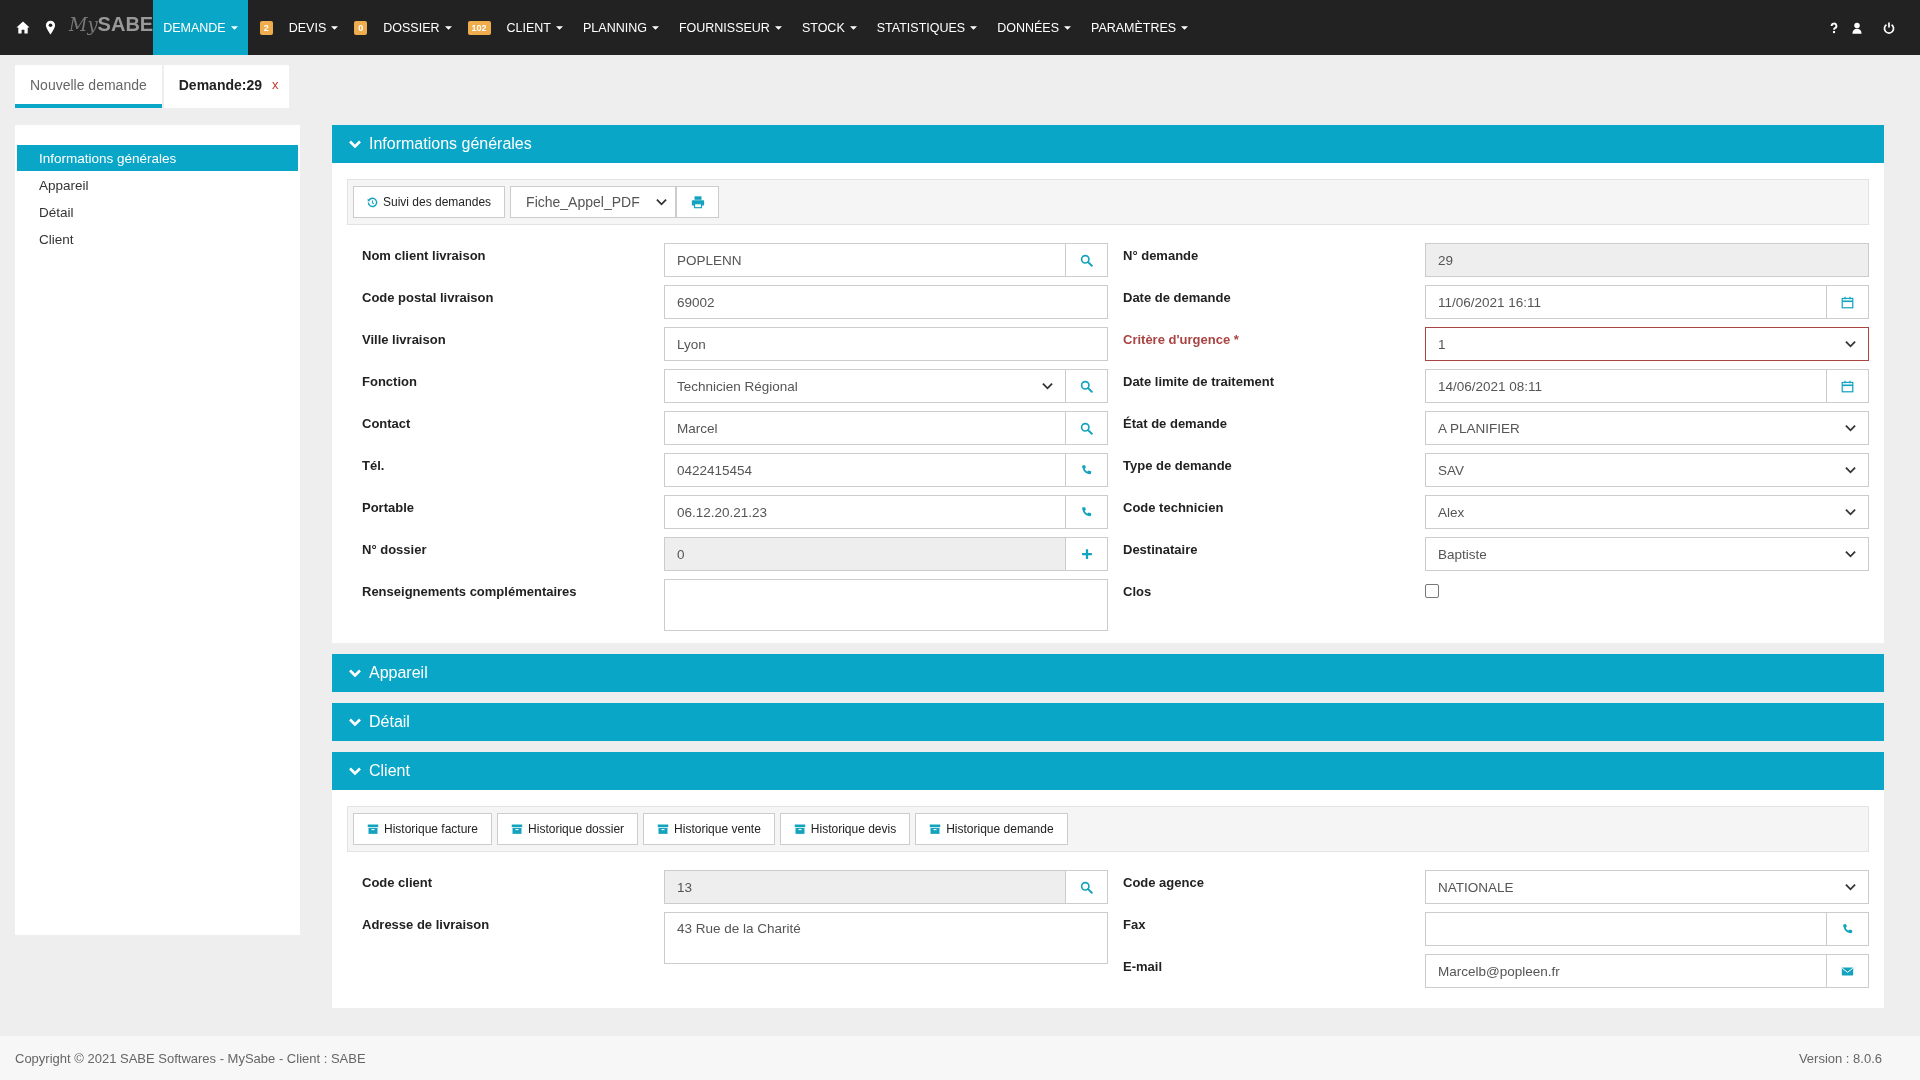 Image resolution: width=1920 pixels, height=1080 pixels. I want to click on field-label: N° demande, so click(1161, 256).